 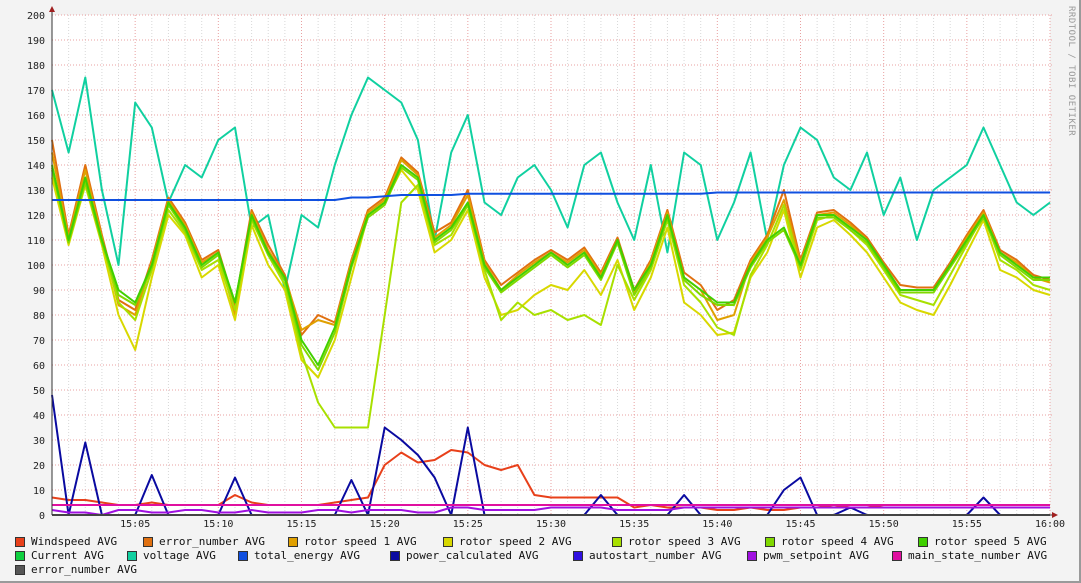 I want to click on y-axis-arrow, so click(x=52, y=9).